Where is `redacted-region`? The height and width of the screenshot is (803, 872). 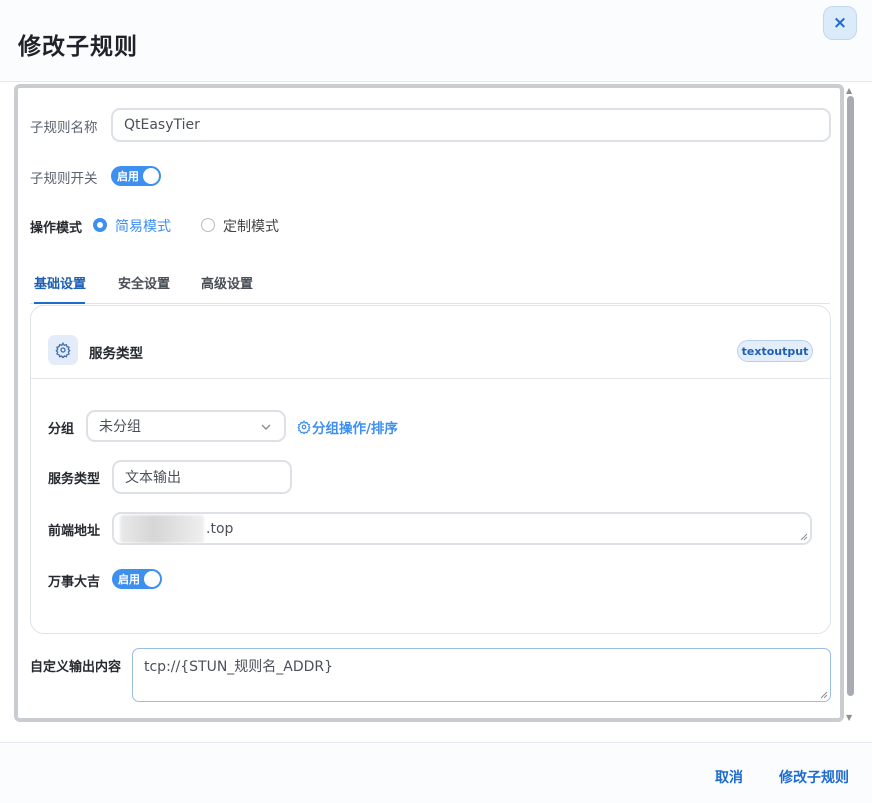
redacted-region is located at coordinates (162, 529).